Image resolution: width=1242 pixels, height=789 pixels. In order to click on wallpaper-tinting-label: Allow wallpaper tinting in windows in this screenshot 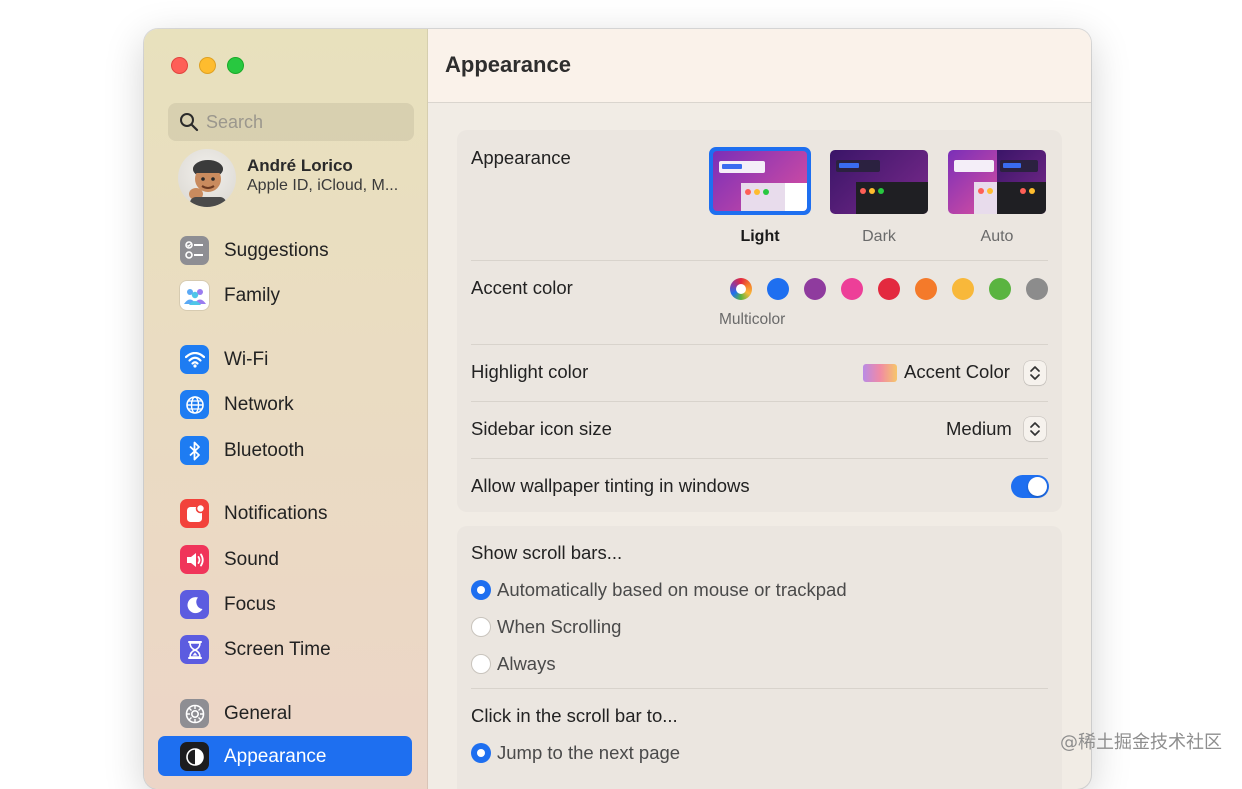, I will do `click(610, 485)`.